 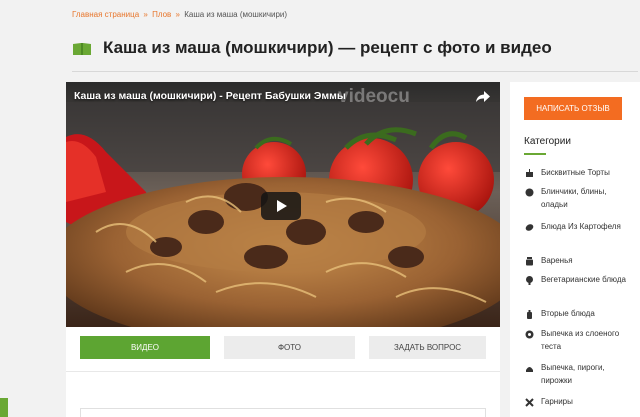 I want to click on recipe-tabs: ВИДЕО ФОТО ЗАДАТЬ ВОПРОС, so click(x=283, y=349).